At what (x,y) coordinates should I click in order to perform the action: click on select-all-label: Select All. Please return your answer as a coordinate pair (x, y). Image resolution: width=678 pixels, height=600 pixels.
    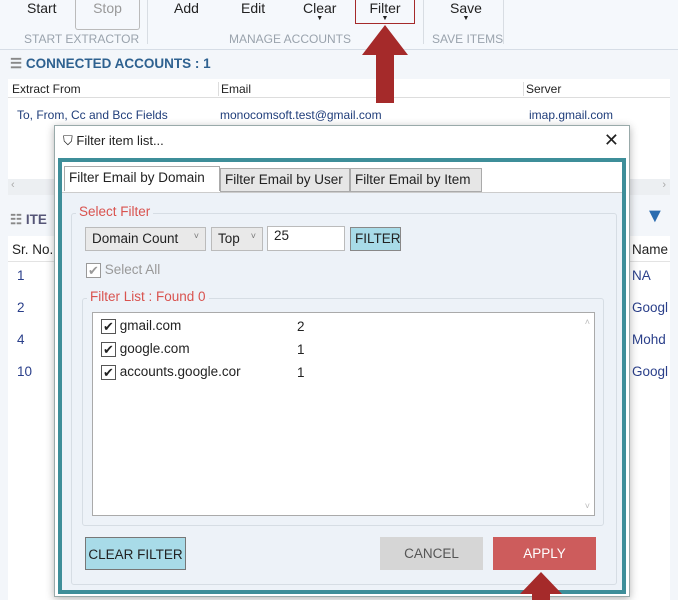
    Looking at the image, I should click on (132, 269).